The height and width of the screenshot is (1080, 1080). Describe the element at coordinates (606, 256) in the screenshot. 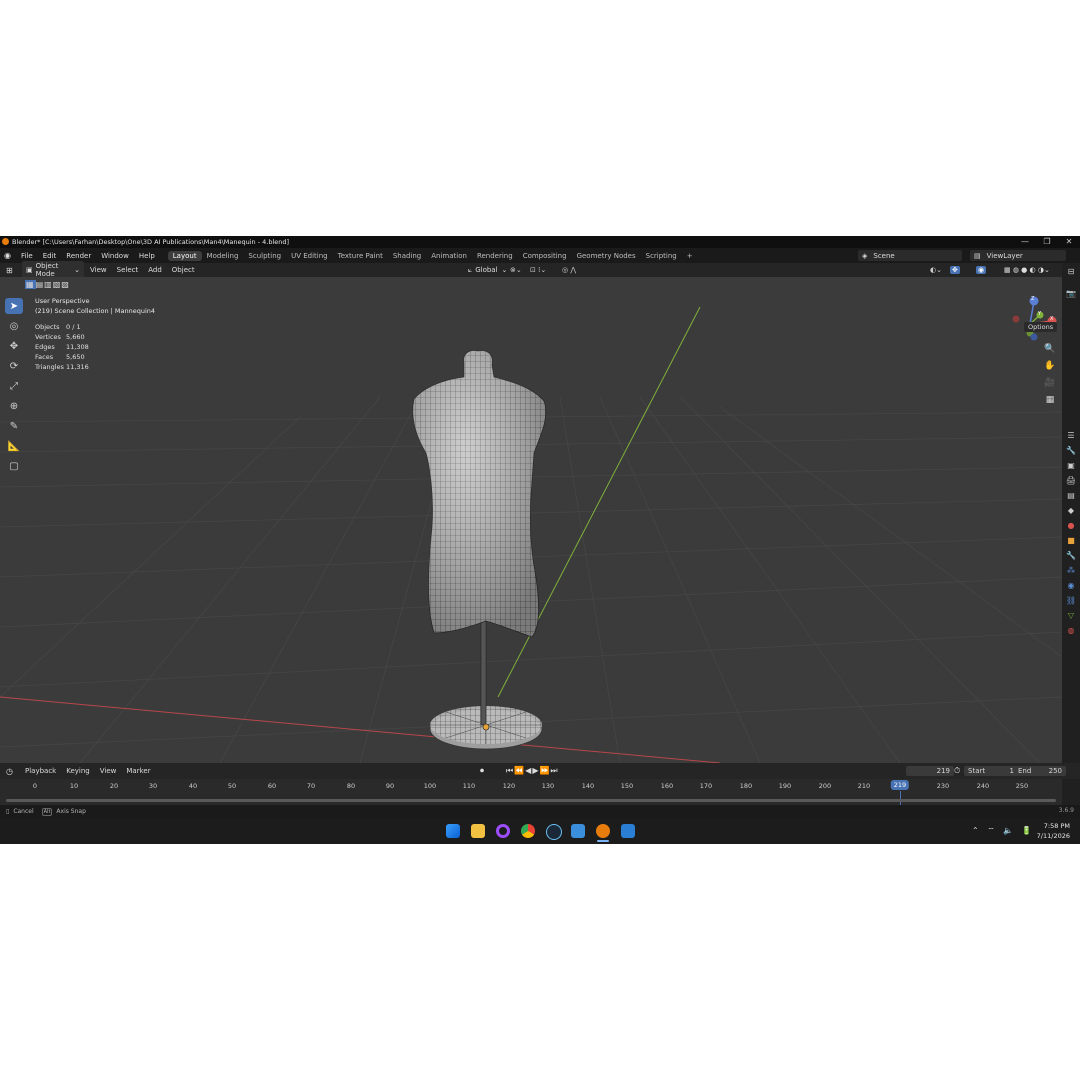

I see `tab-geometry-nodes: Geometry Nodes` at that location.